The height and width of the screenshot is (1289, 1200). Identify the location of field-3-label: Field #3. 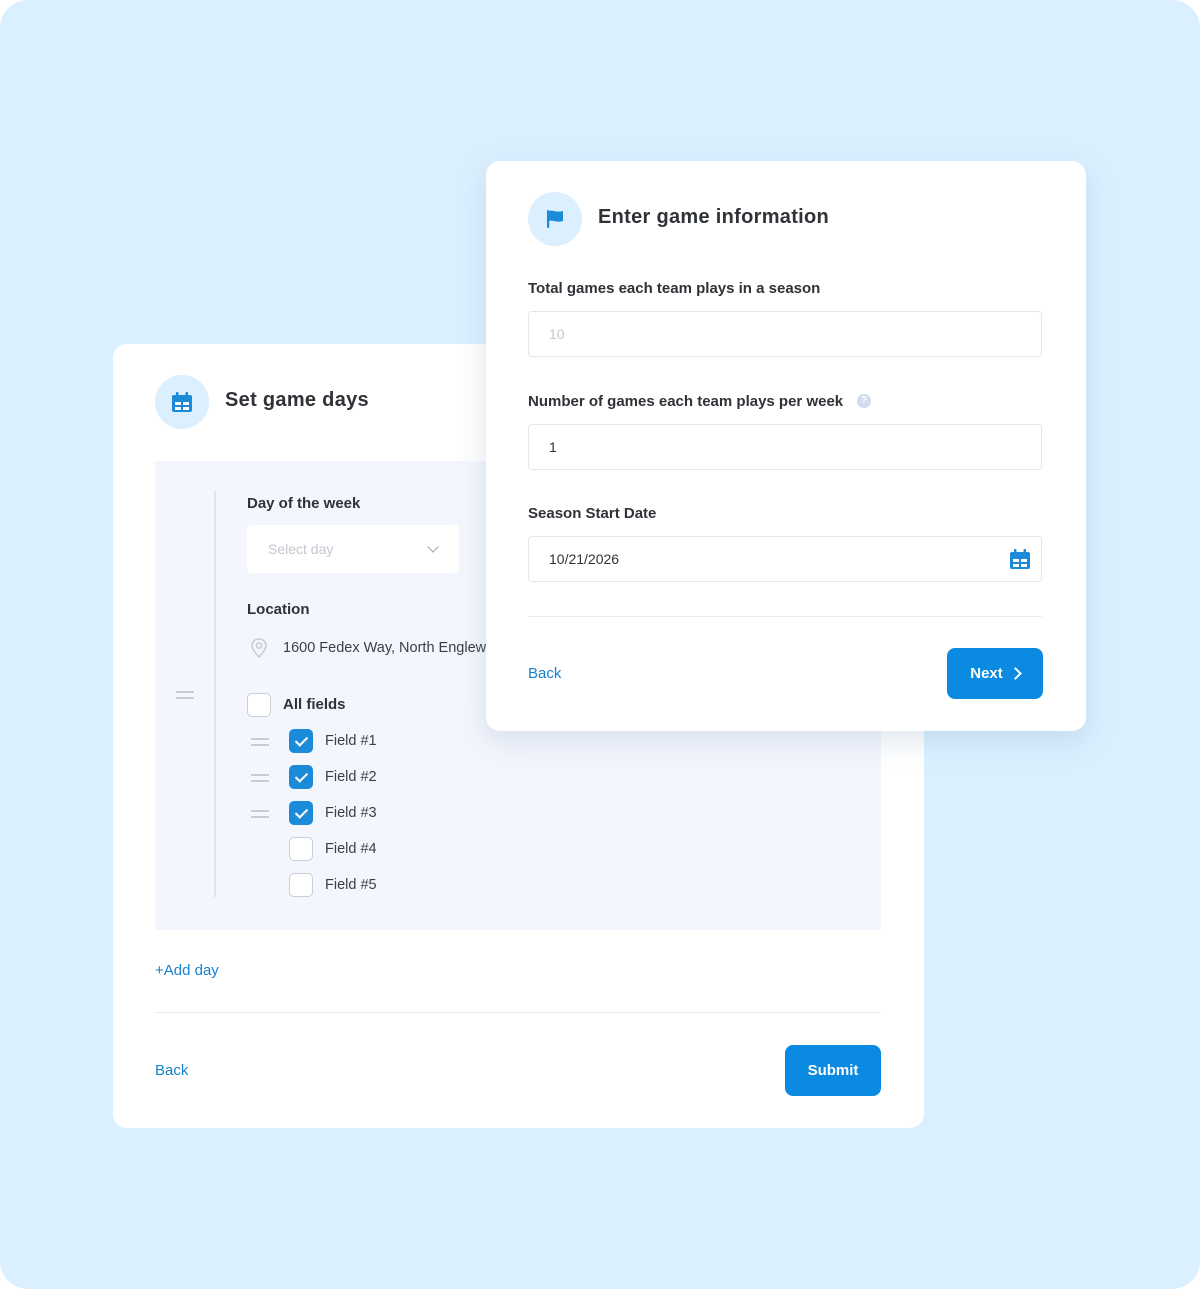
(351, 813).